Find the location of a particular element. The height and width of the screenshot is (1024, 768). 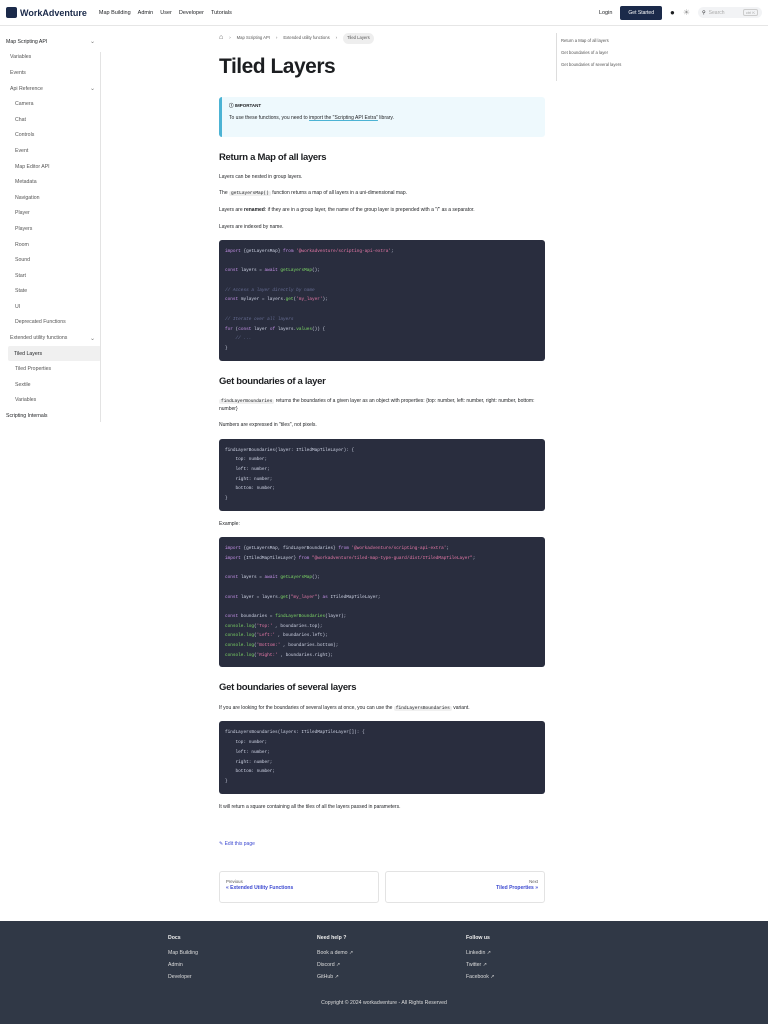

code-line: top: number; is located at coordinates (382, 743).